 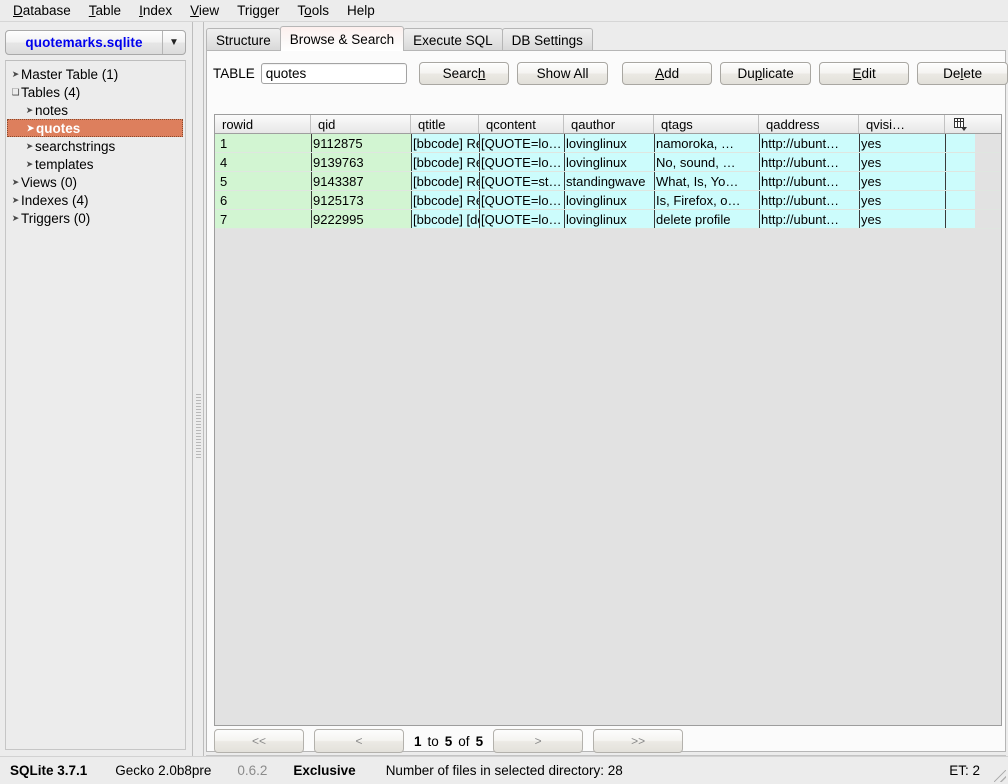 What do you see at coordinates (105, 11) in the screenshot?
I see `menu-table: Table` at bounding box center [105, 11].